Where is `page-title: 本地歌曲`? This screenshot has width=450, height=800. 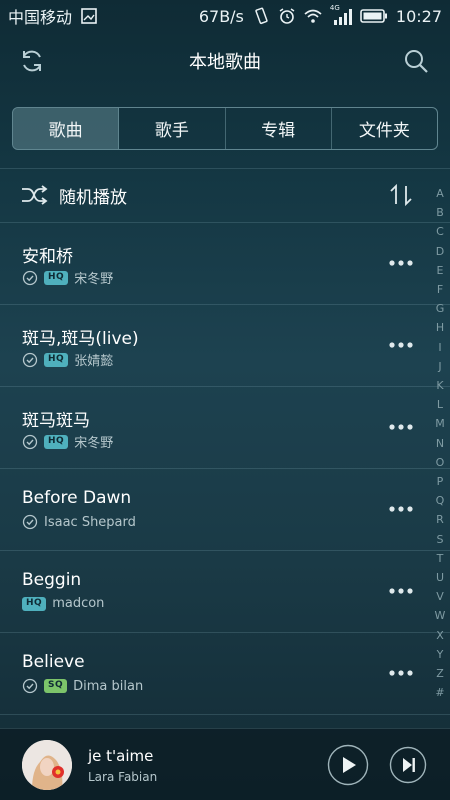 page-title: 本地歌曲 is located at coordinates (225, 62).